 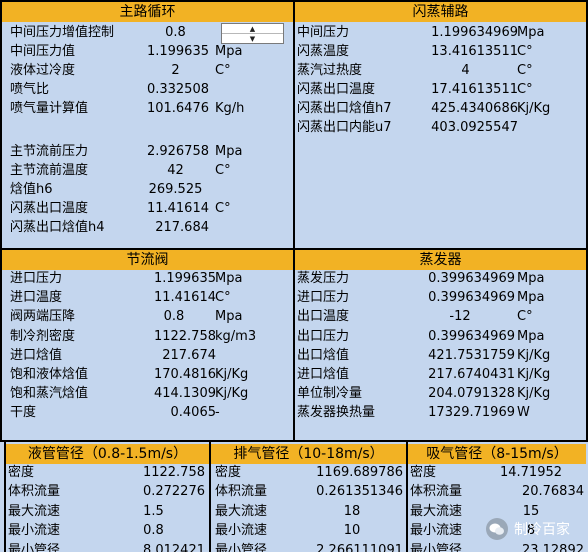 What do you see at coordinates (359, 492) in the screenshot?
I see `row-value: 0.261351346` at bounding box center [359, 492].